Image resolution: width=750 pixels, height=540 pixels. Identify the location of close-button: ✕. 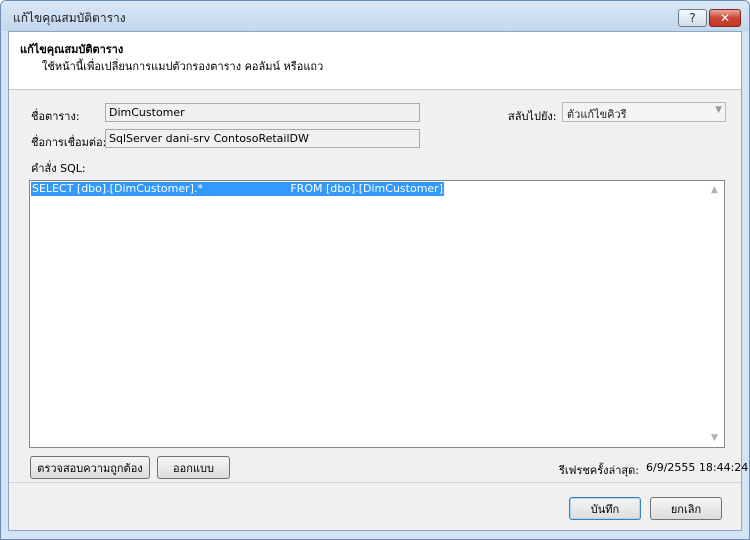
(725, 18).